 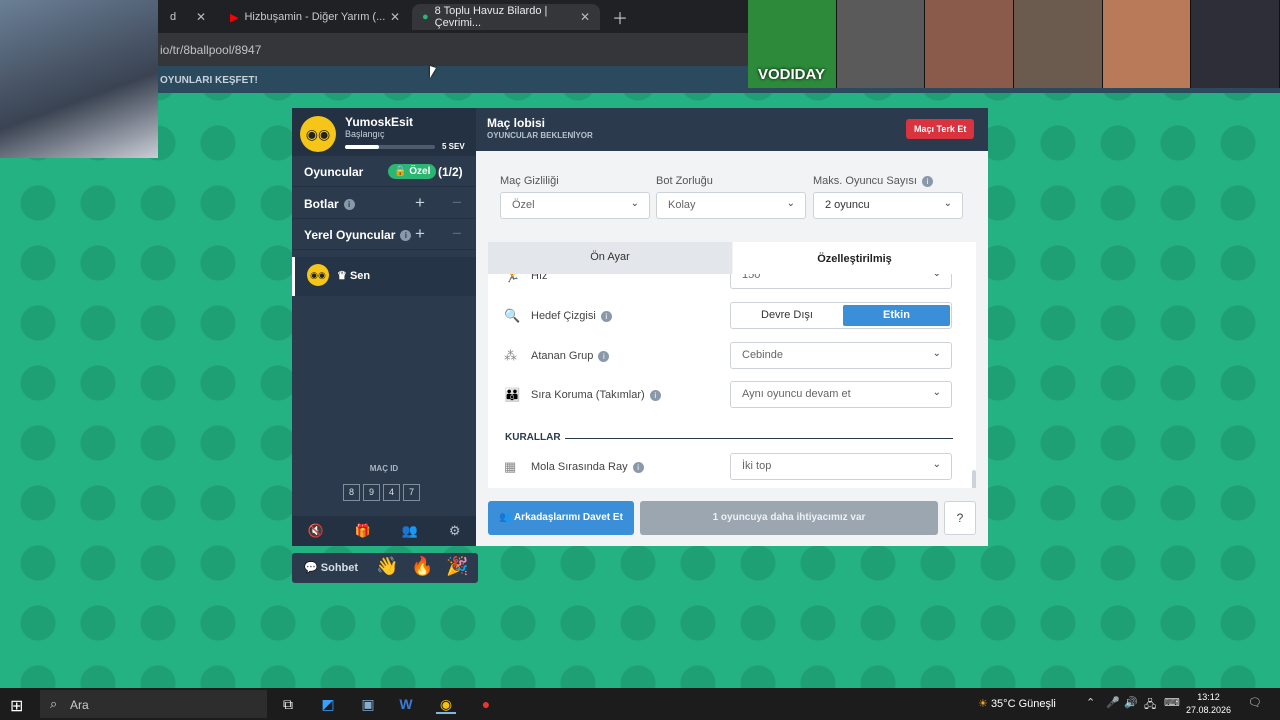 I want to click on start-match-button: 1 oyuncuya daha ihtiyacımız var, so click(x=789, y=518).